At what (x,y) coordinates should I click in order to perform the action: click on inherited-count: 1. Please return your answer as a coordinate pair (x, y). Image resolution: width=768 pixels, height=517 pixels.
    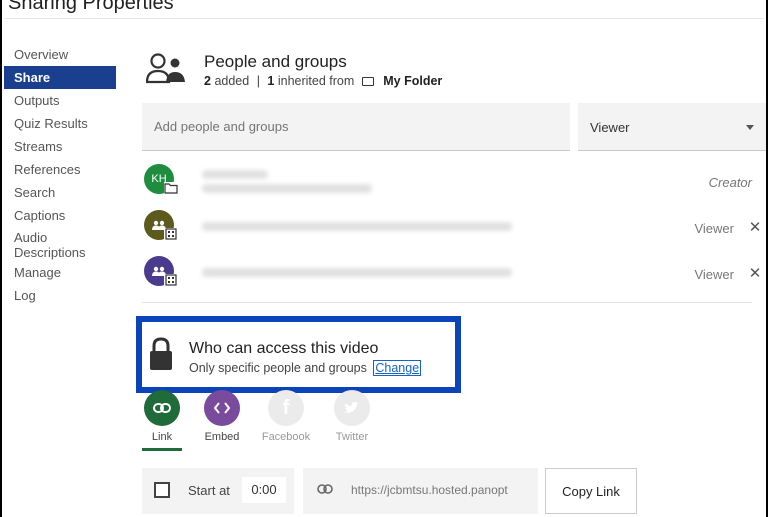
    Looking at the image, I should click on (271, 81).